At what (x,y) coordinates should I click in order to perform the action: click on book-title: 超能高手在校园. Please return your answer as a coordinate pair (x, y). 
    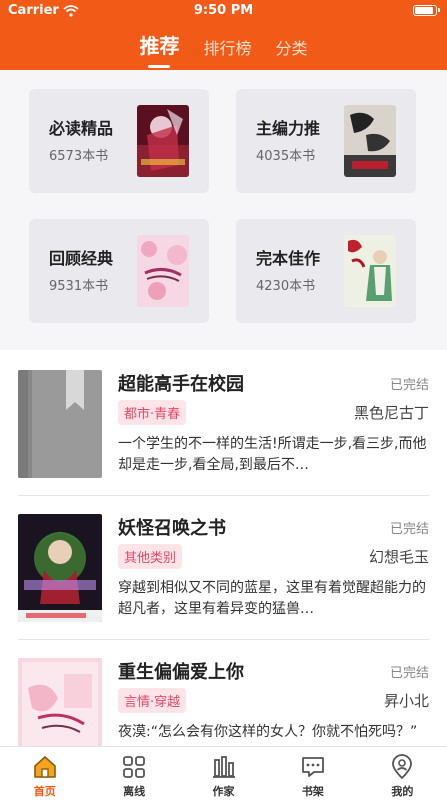
    Looking at the image, I should click on (181, 384).